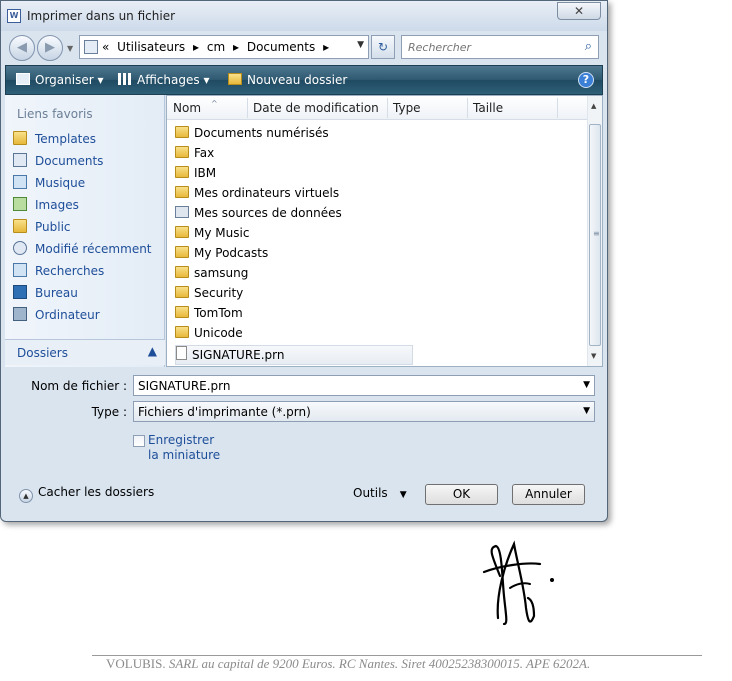 The image size is (732, 681). What do you see at coordinates (383, 47) in the screenshot?
I see `refresh-button: ↻` at bounding box center [383, 47].